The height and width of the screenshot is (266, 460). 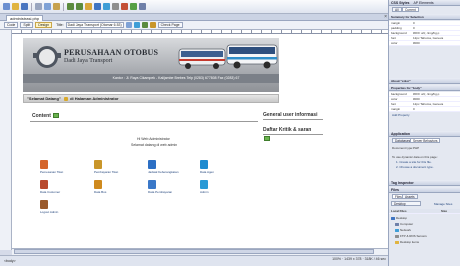 I want to click on calendar-icon, so click(x=152, y=164).